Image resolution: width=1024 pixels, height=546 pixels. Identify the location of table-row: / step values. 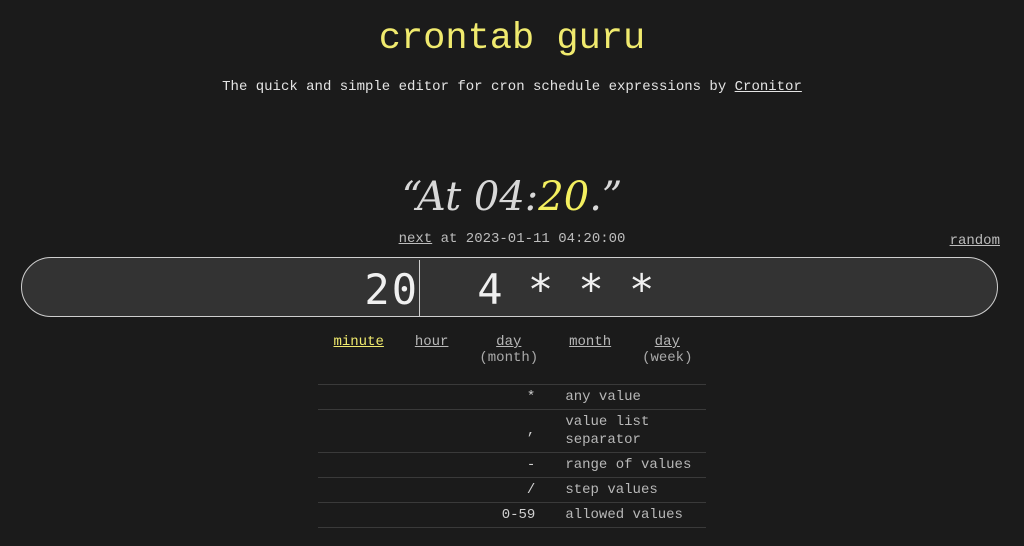
(512, 490).